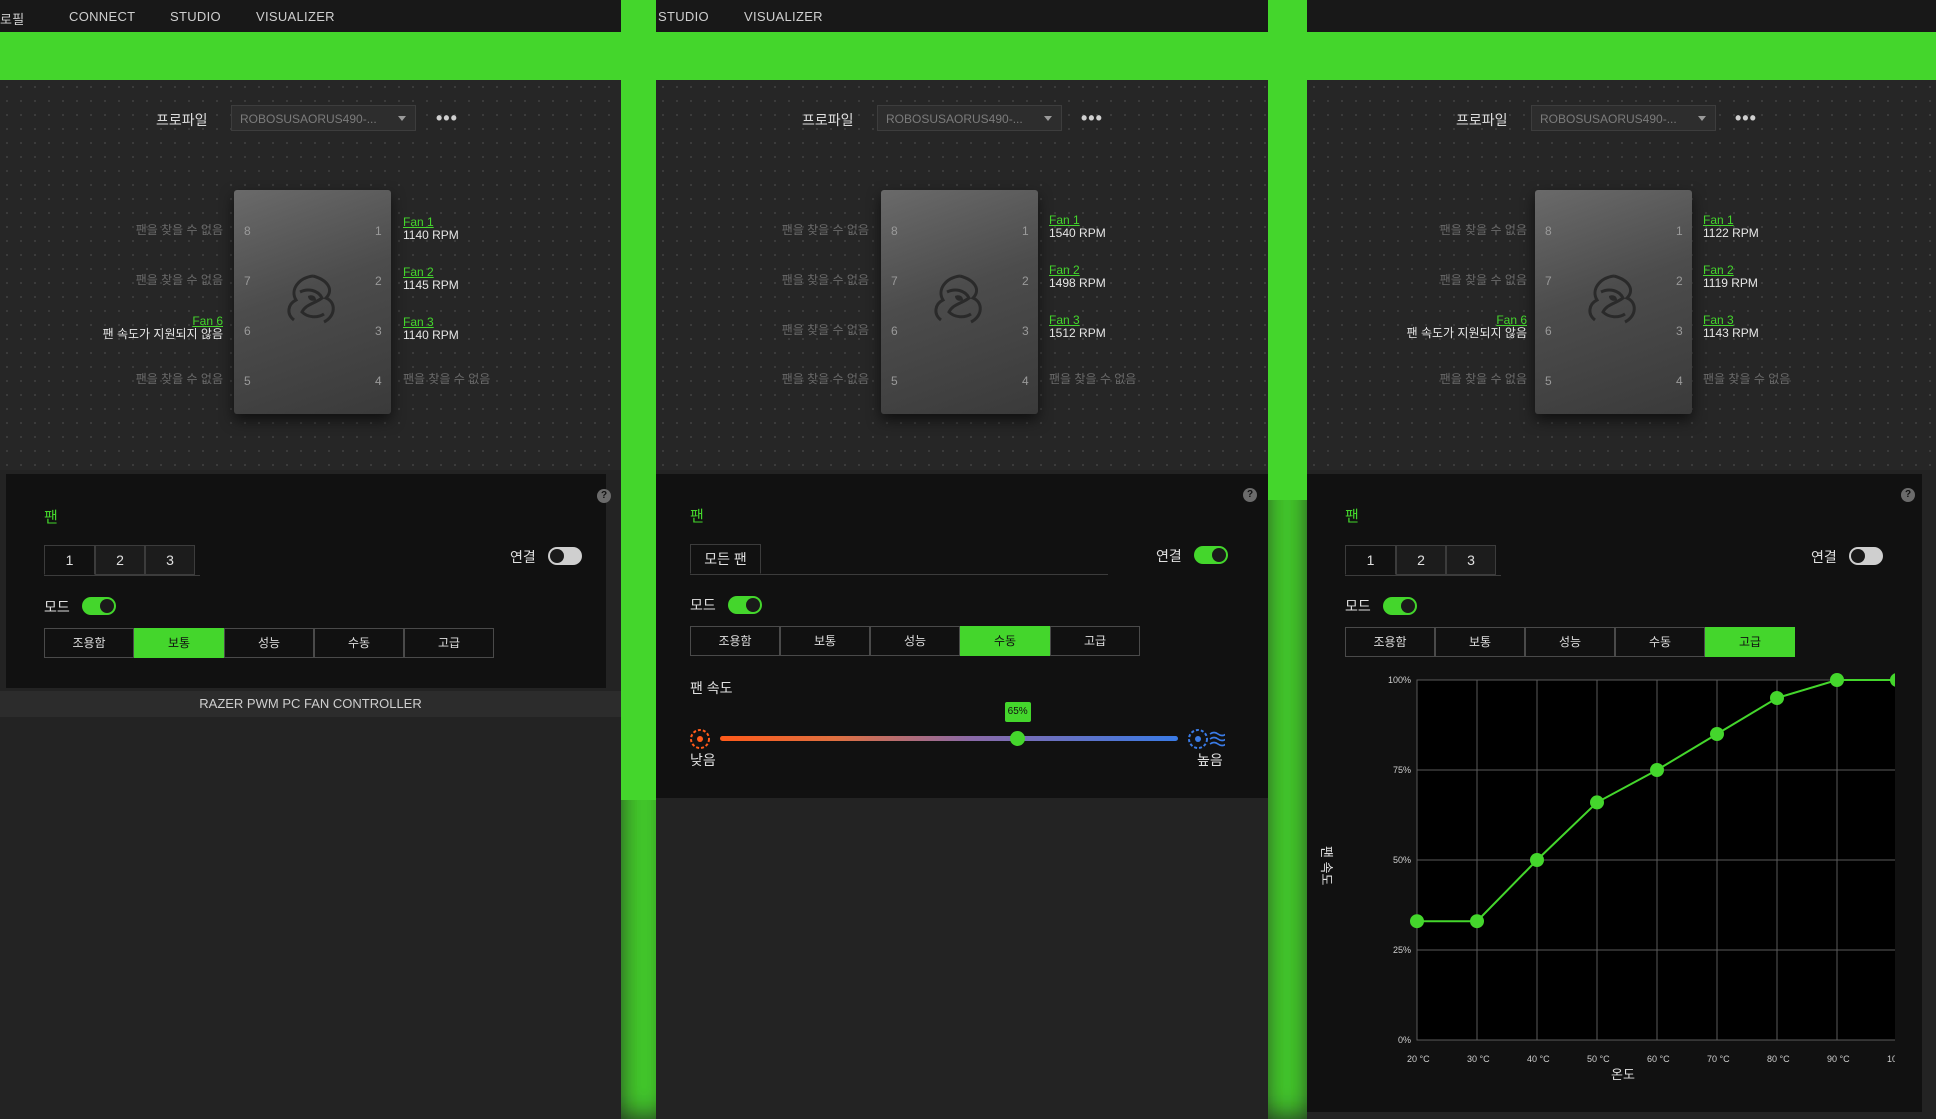 The width and height of the screenshot is (1936, 1119). I want to click on fan-2-status: Fan 2 1119 RPM, so click(1730, 277).